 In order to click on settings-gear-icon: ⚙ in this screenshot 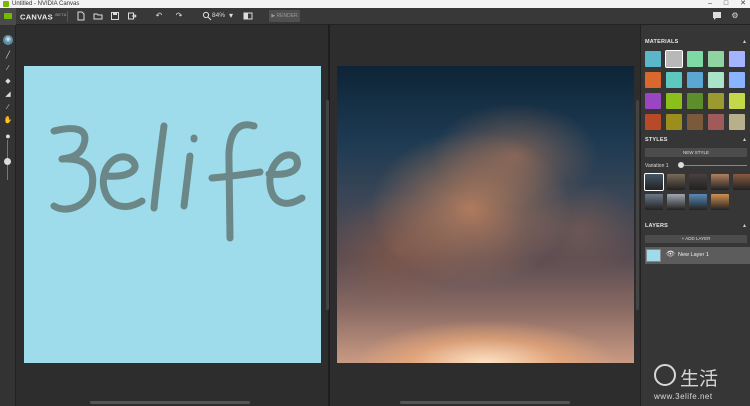, I will do `click(735, 16)`.